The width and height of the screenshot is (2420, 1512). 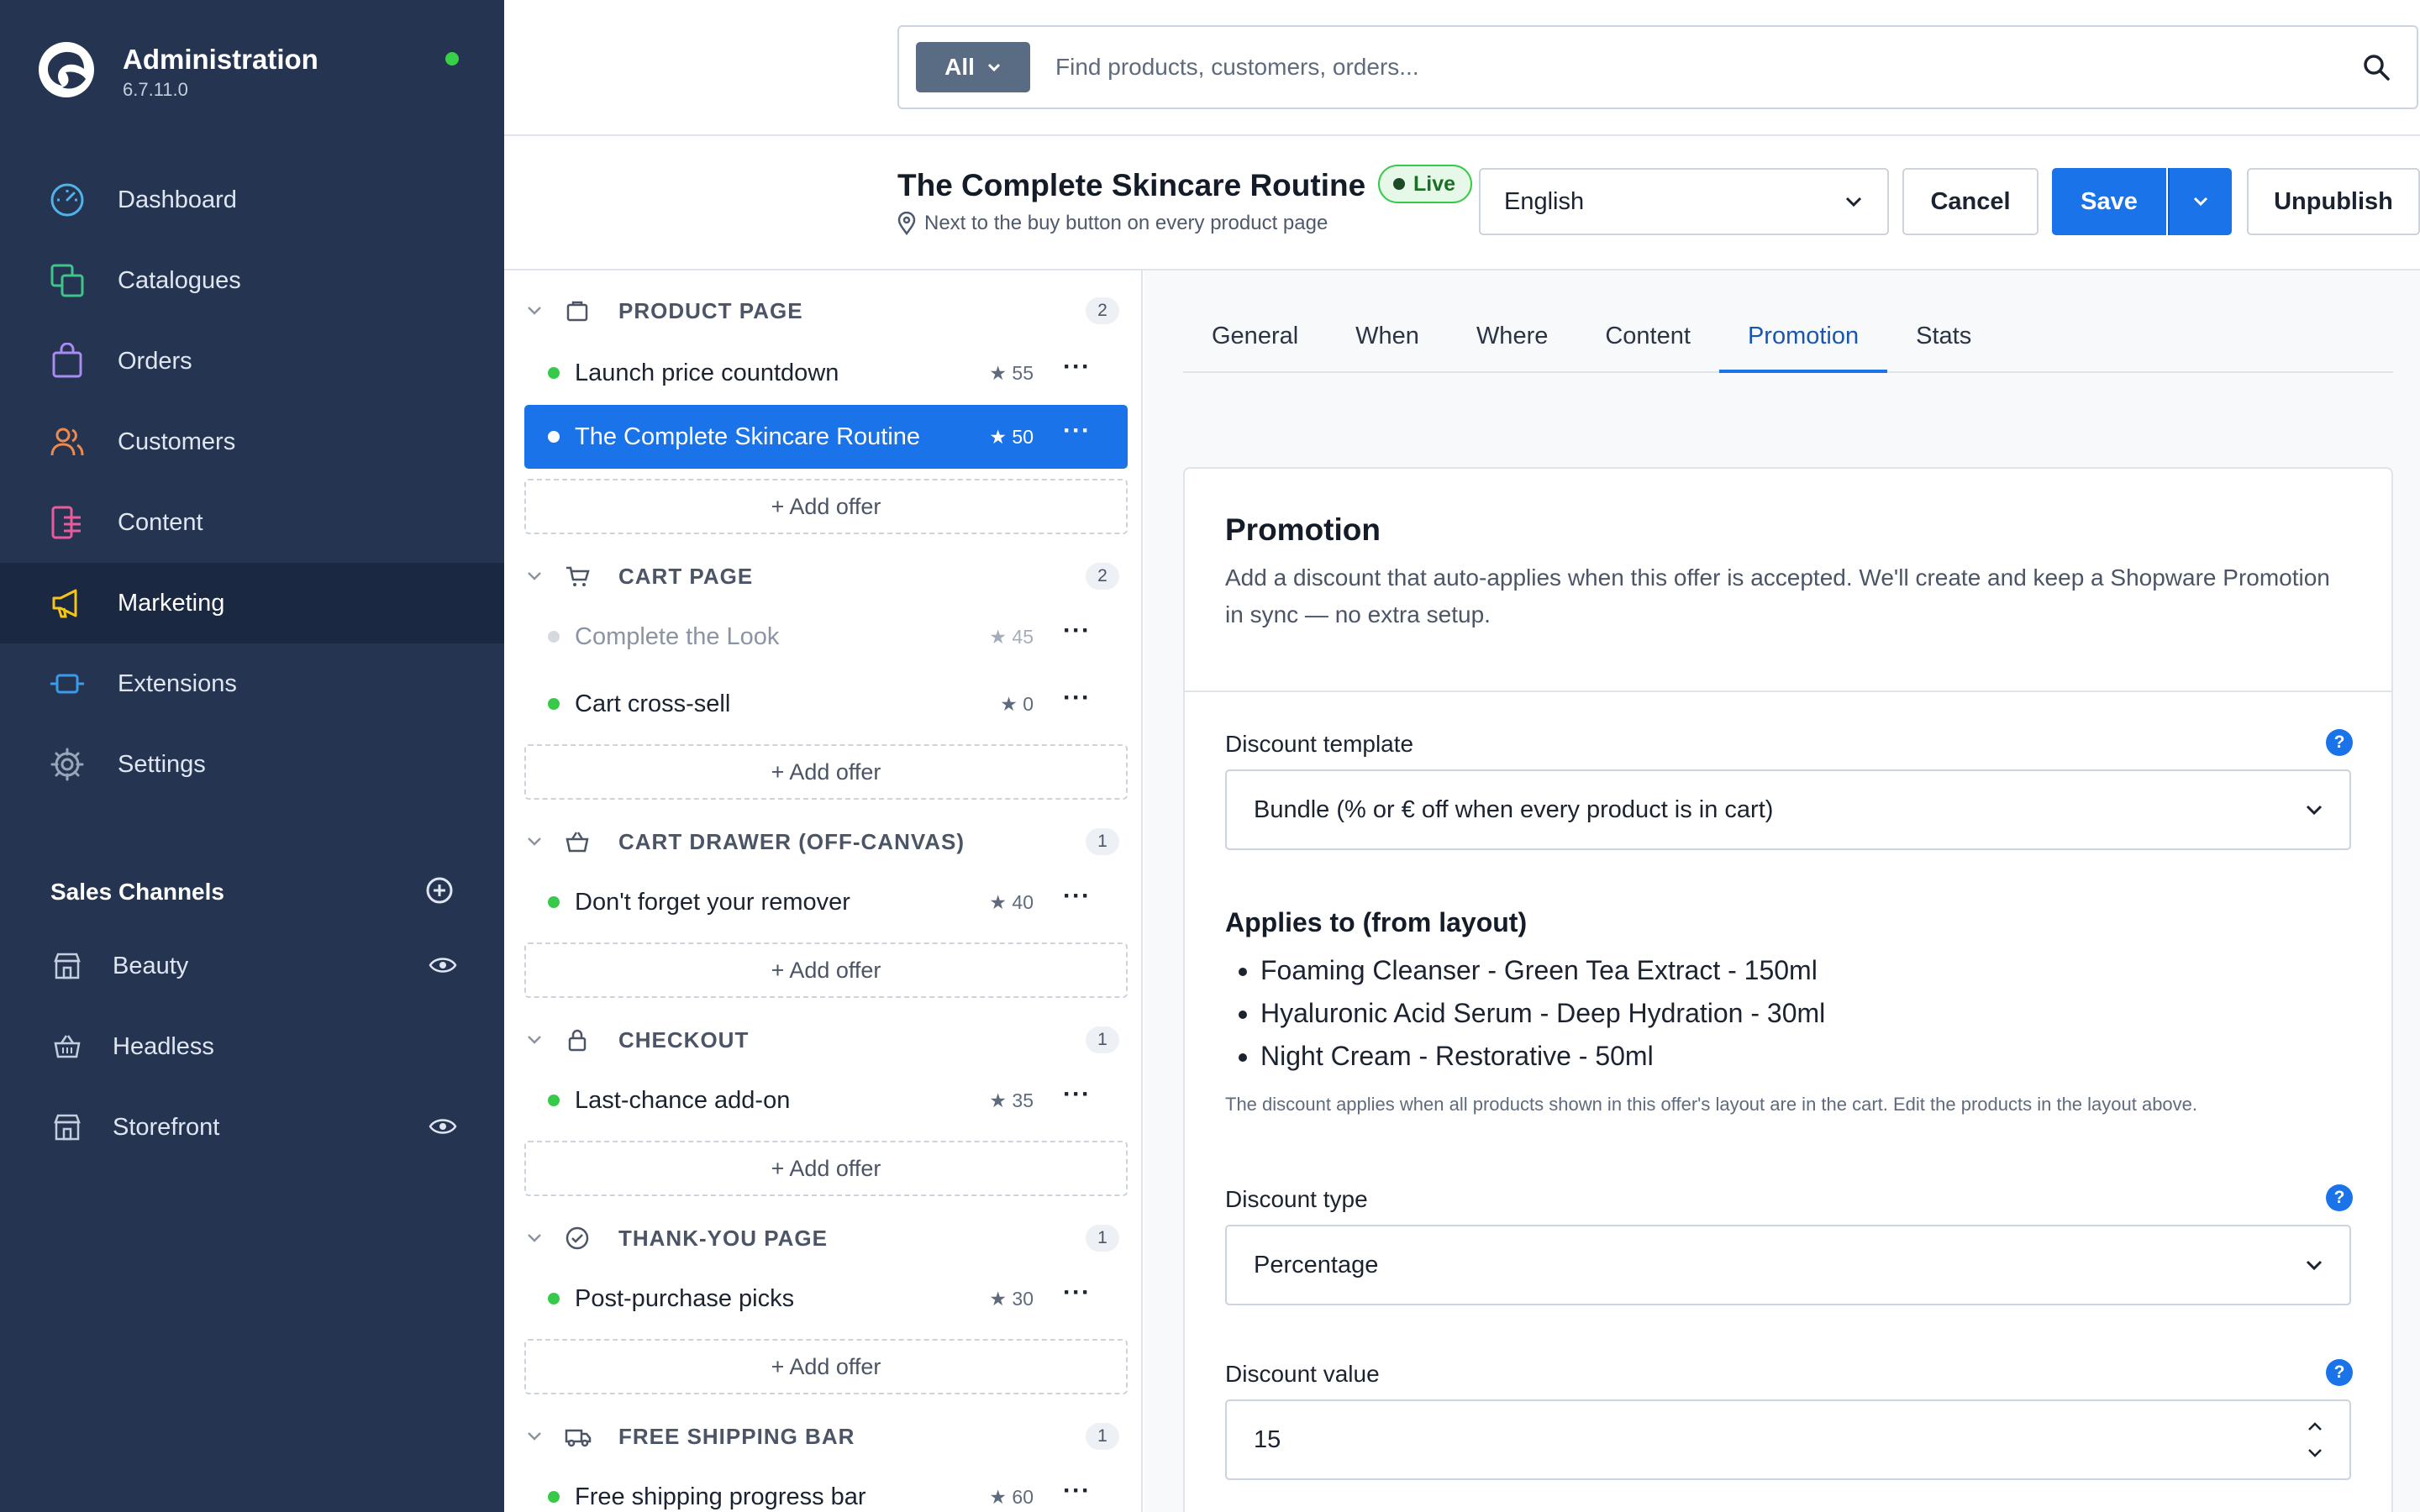 What do you see at coordinates (252, 1046) in the screenshot?
I see `sales-channel-headless: Headless` at bounding box center [252, 1046].